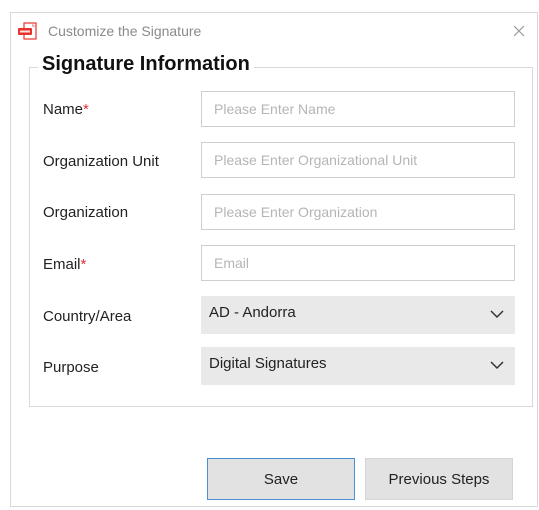  What do you see at coordinates (274, 31) in the screenshot?
I see `title-bar: Customize the Signature` at bounding box center [274, 31].